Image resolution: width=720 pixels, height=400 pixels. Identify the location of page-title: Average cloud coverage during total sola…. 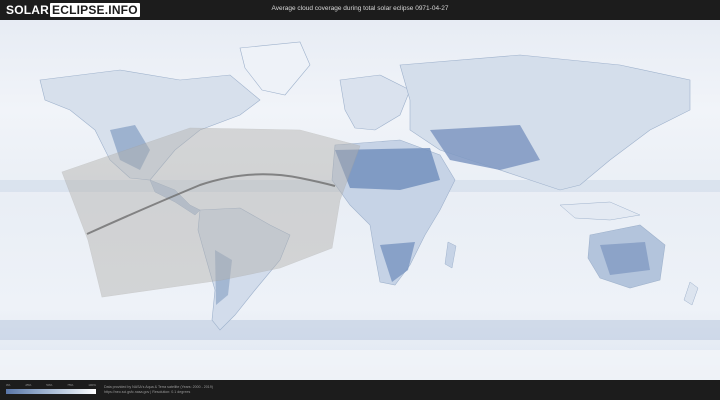
(360, 8).